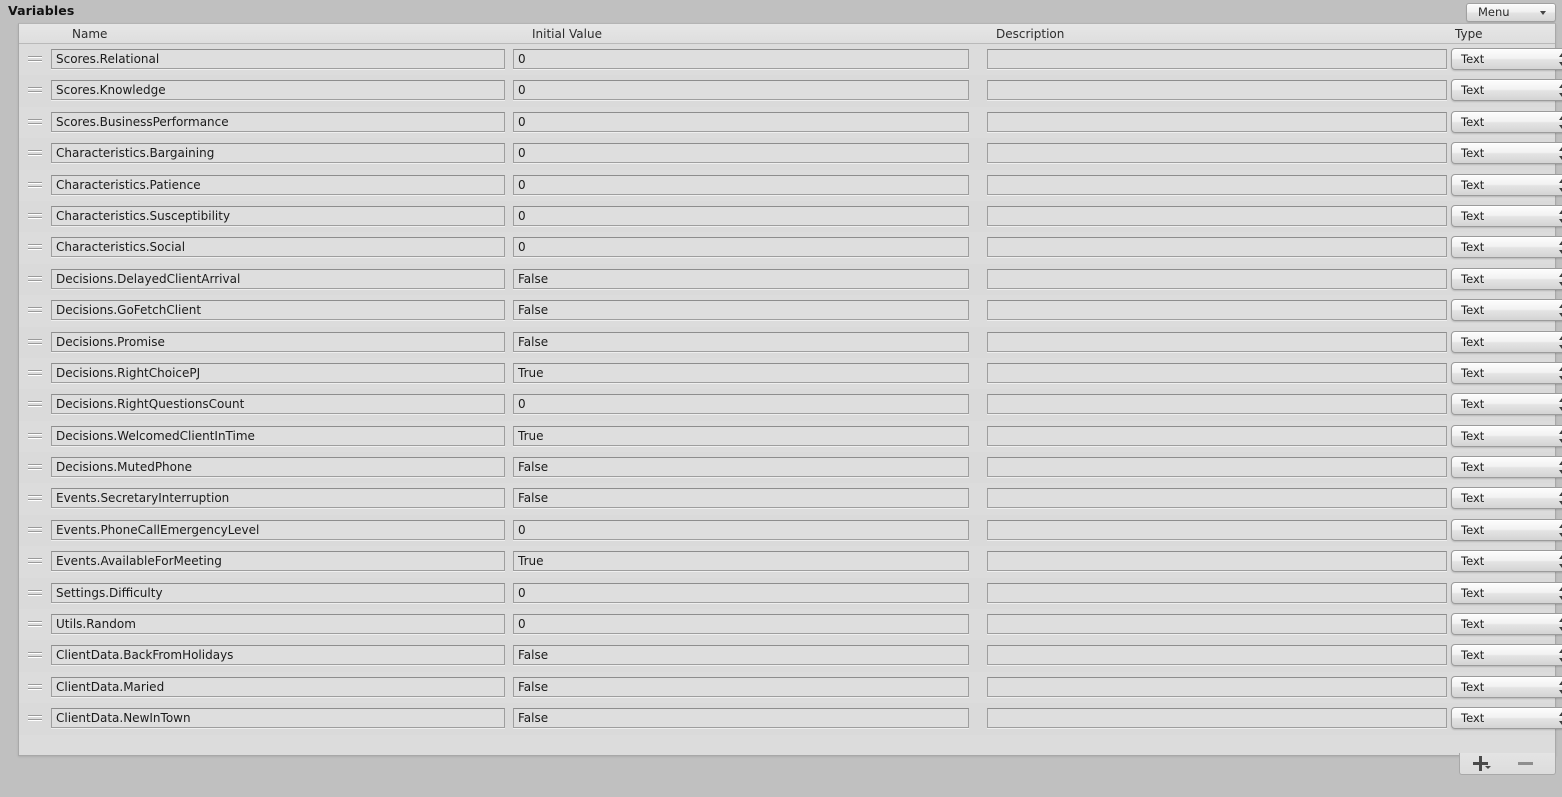  What do you see at coordinates (278, 372) in the screenshot?
I see `variable-name-input: Decisions.RightChoicePJ` at bounding box center [278, 372].